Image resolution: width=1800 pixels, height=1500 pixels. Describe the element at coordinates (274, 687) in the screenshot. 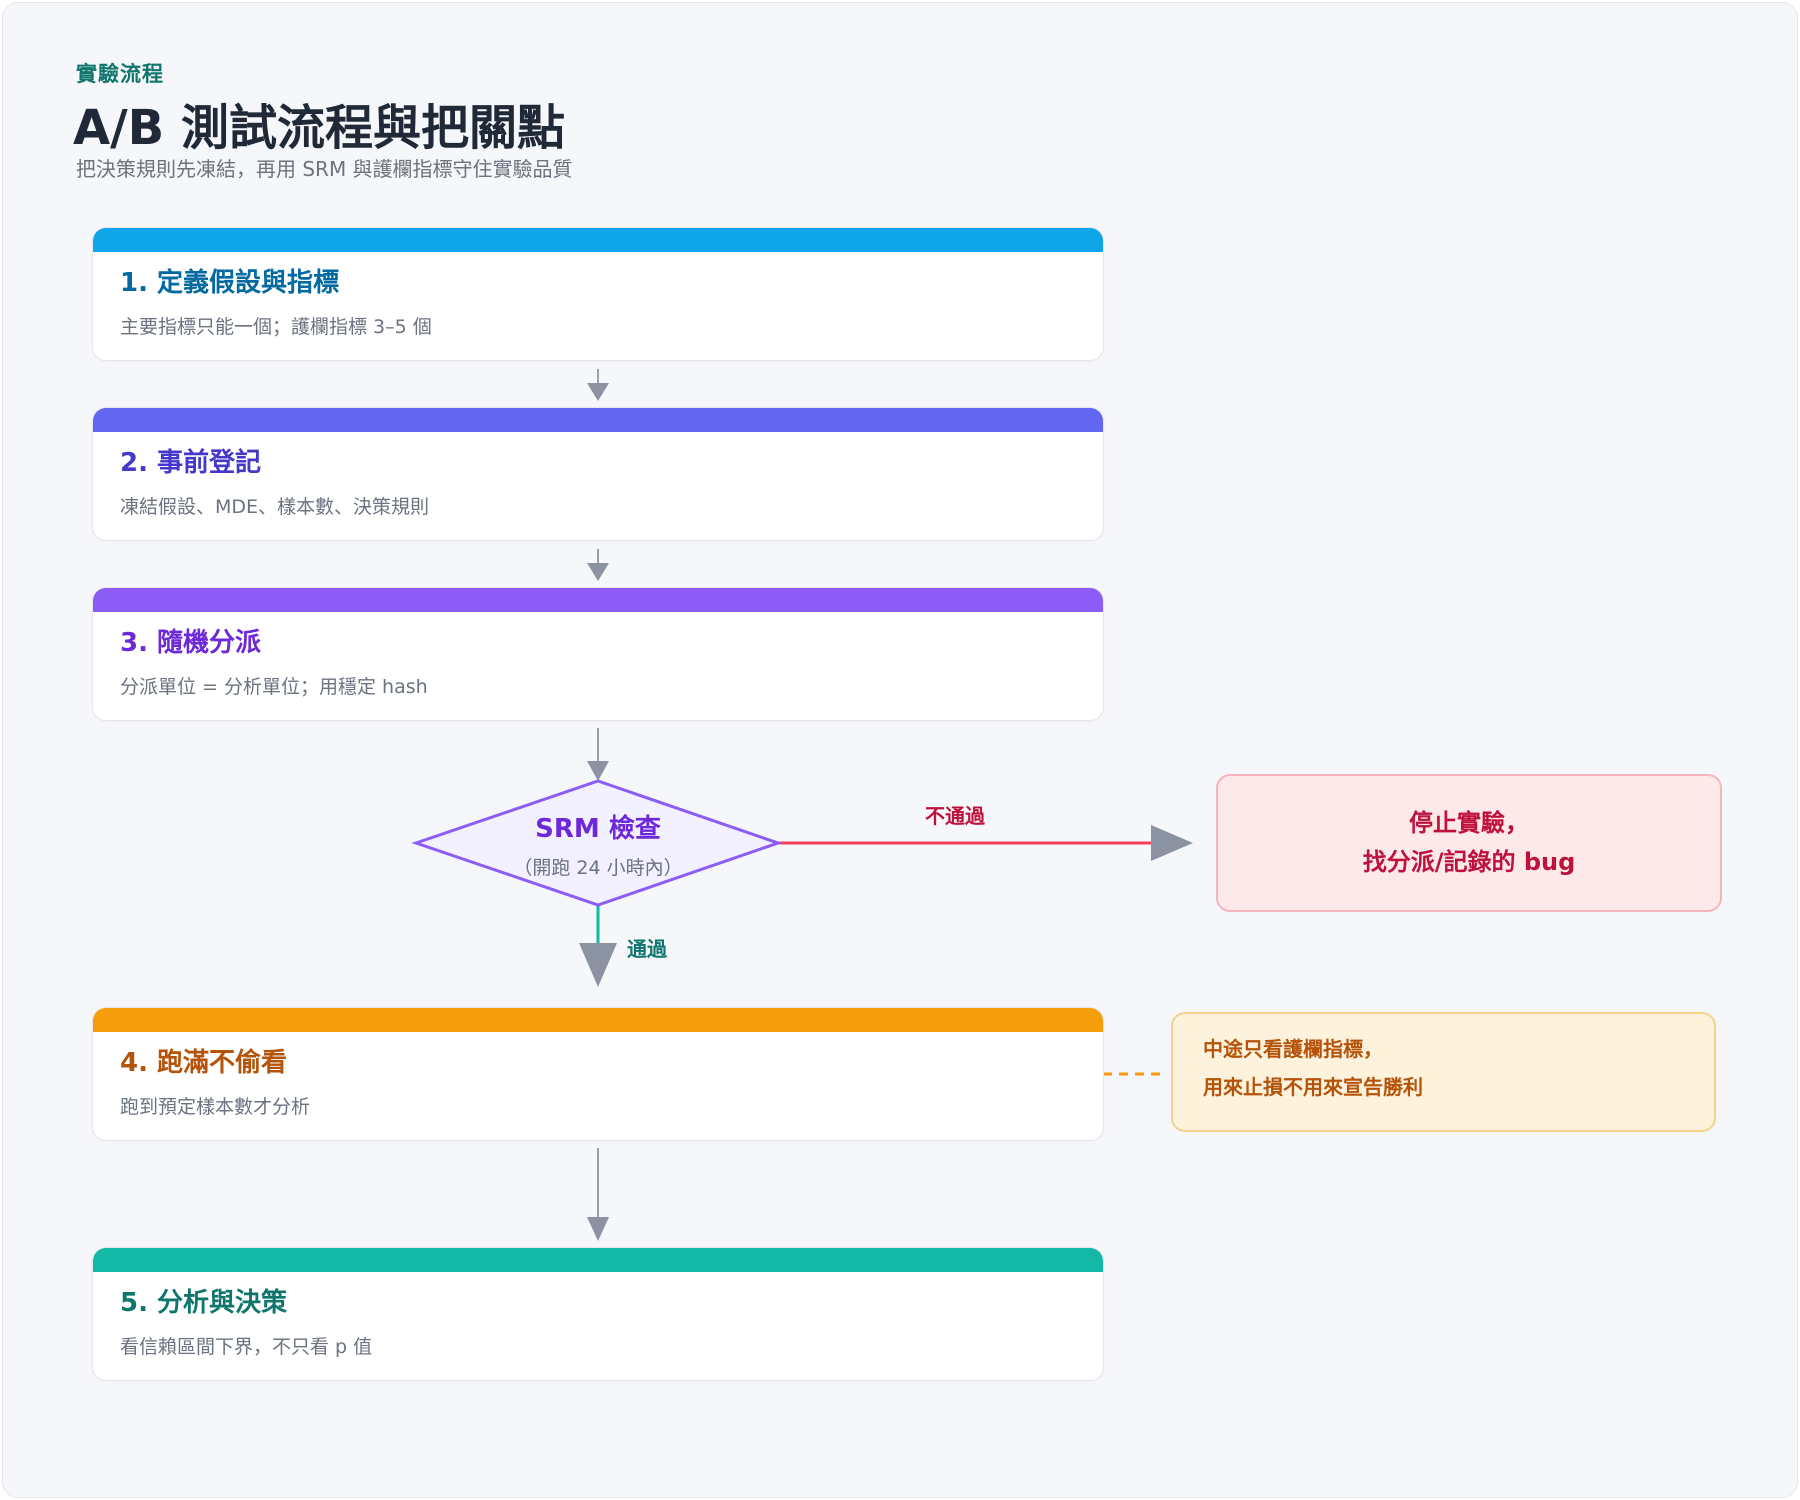

I see `step-3-description: 分派單位 = 分析單位；用穩定 hash` at that location.